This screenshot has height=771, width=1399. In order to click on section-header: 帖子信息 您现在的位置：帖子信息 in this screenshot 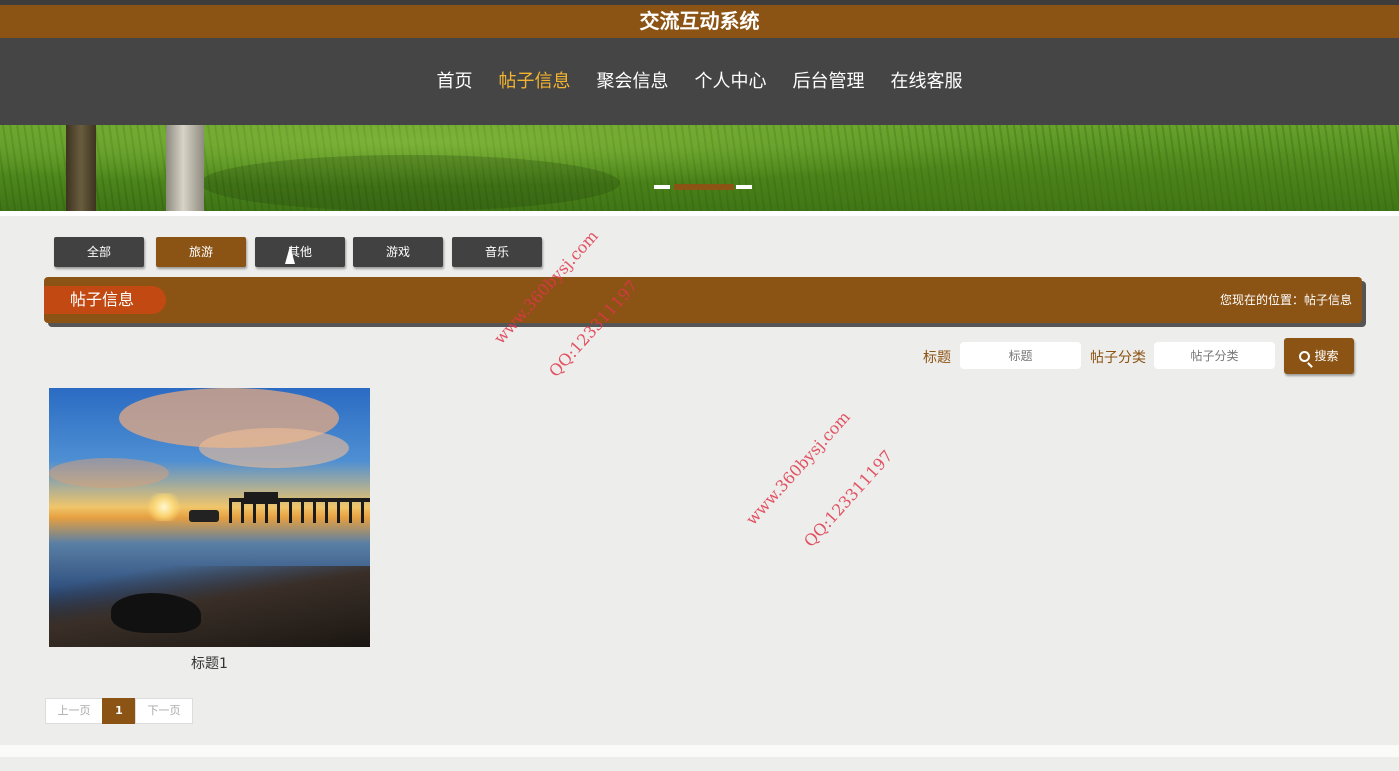, I will do `click(703, 300)`.